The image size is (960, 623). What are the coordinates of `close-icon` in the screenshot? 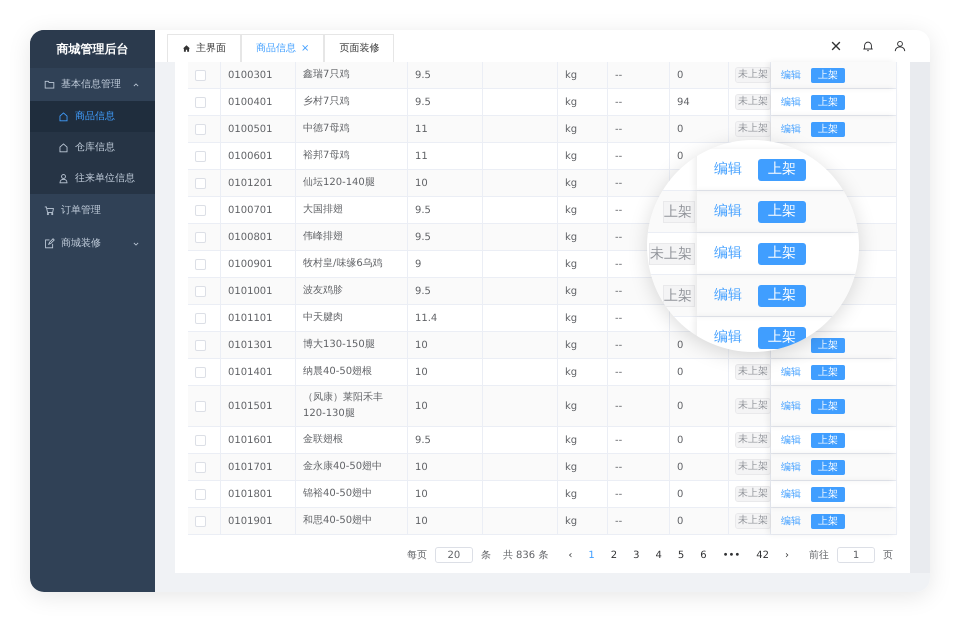 It's located at (836, 46).